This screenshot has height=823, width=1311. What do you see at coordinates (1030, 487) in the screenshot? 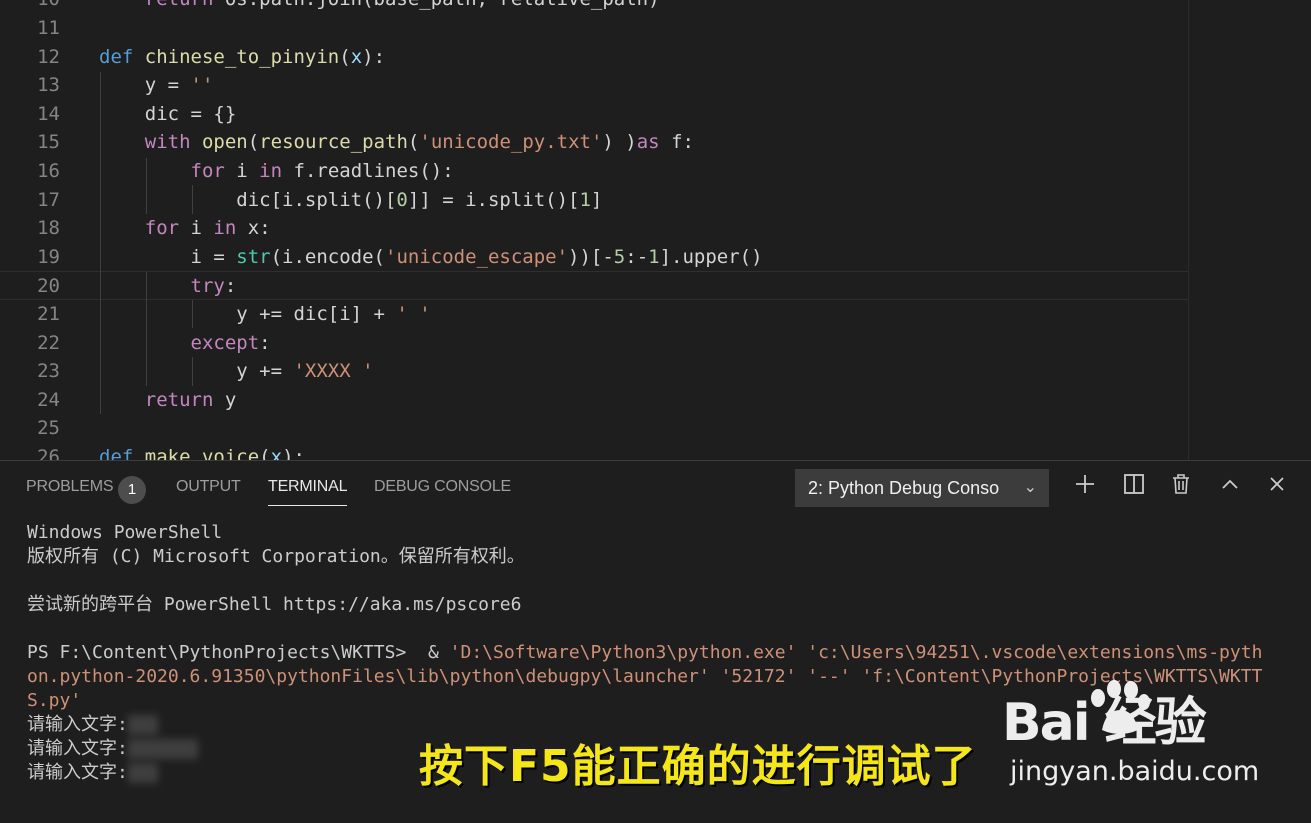
I see `chevron-down-icon: ⌄` at bounding box center [1030, 487].